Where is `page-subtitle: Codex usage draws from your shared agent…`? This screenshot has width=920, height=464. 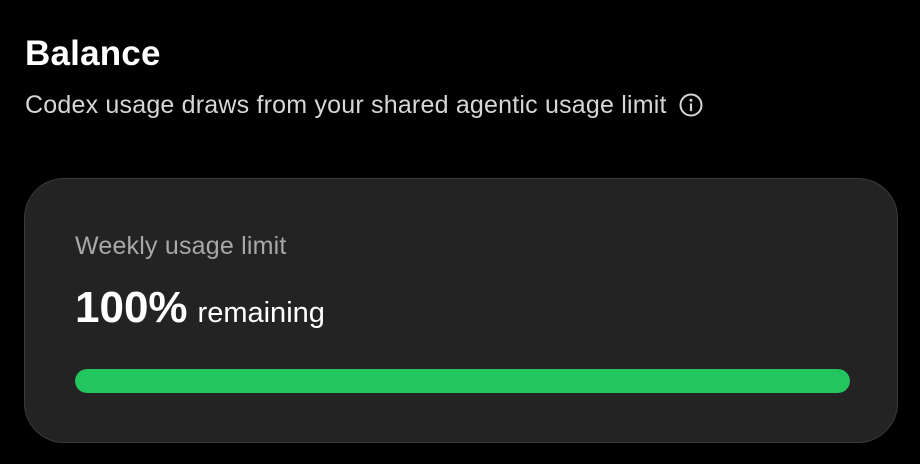
page-subtitle: Codex usage draws from your shared agent… is located at coordinates (346, 105).